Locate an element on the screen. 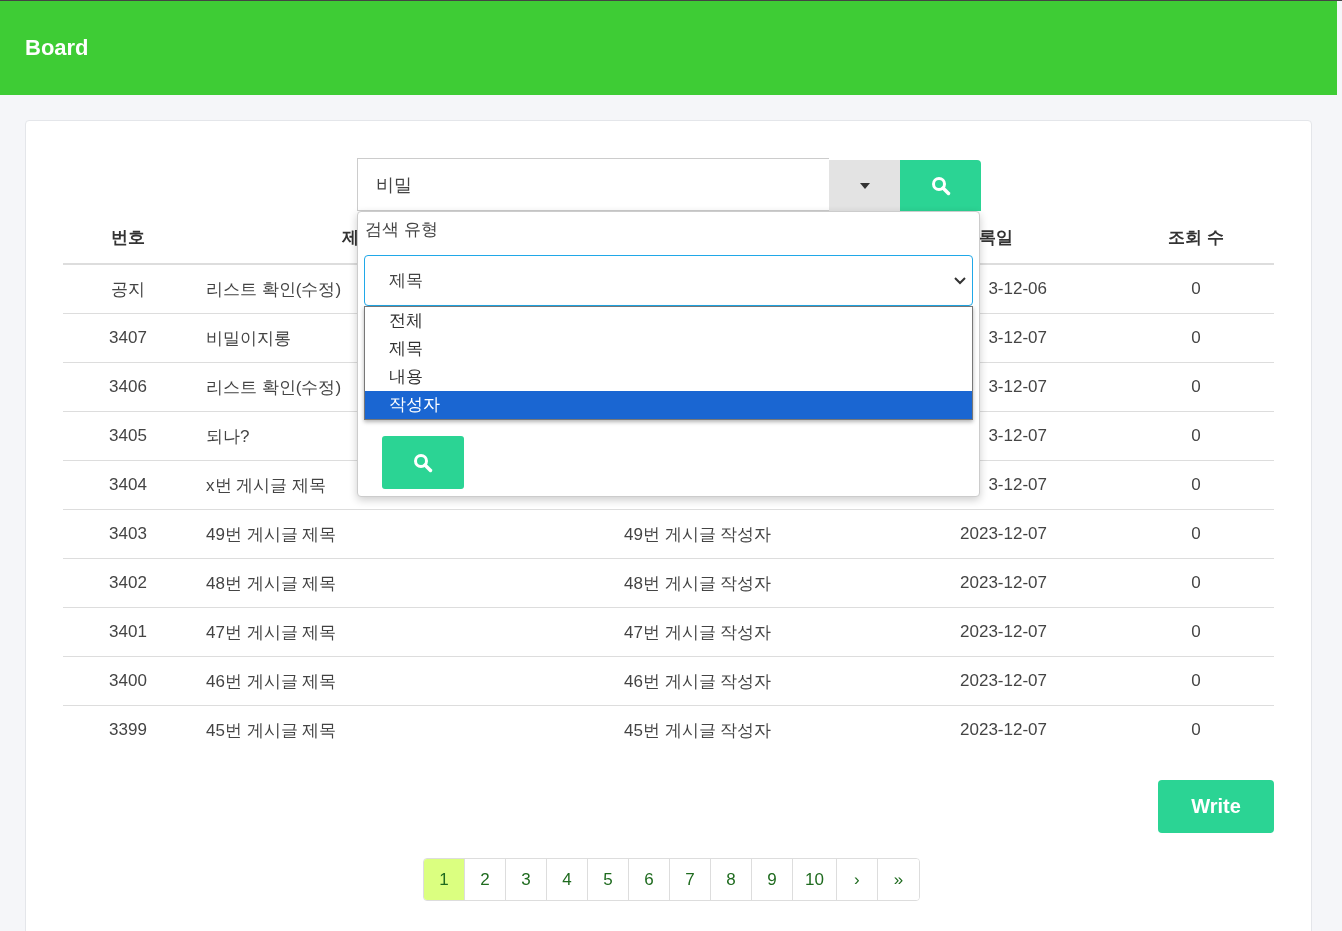 The height and width of the screenshot is (931, 1342). search-type-select: 제목 is located at coordinates (668, 280).